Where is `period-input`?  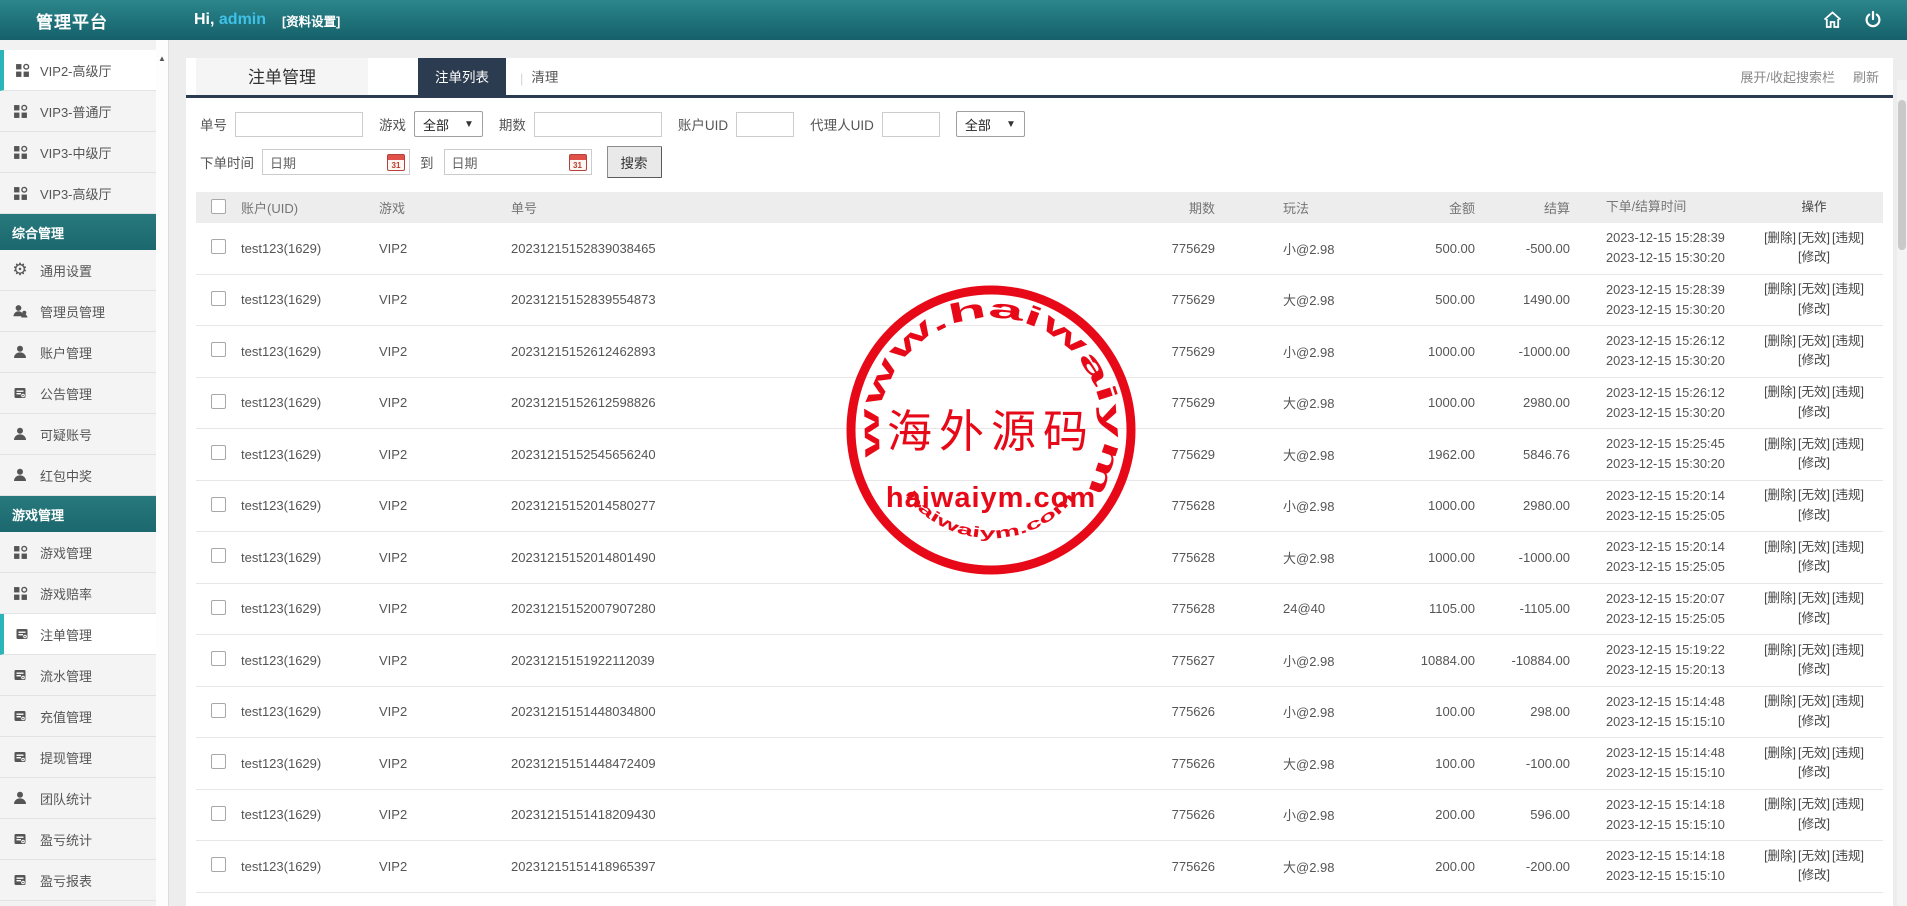
period-input is located at coordinates (597, 124).